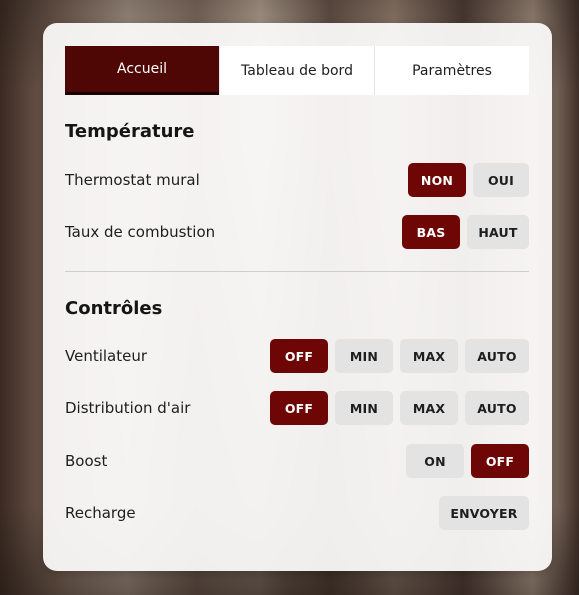  What do you see at coordinates (437, 180) in the screenshot?
I see `thermostat-non-button: NON` at bounding box center [437, 180].